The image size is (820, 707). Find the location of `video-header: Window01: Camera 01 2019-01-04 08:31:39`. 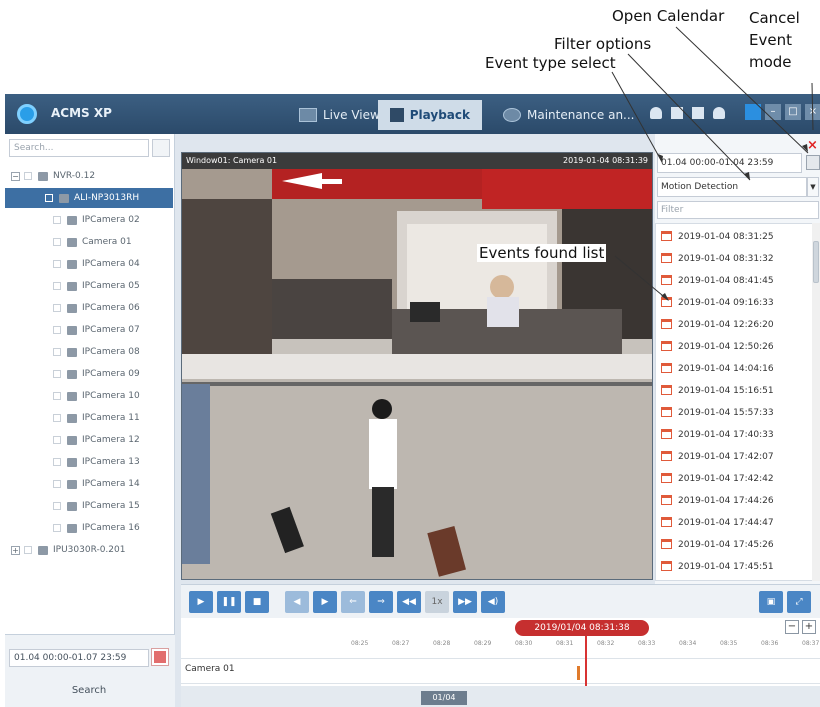

video-header: Window01: Camera 01 2019-01-04 08:31:39 is located at coordinates (417, 161).